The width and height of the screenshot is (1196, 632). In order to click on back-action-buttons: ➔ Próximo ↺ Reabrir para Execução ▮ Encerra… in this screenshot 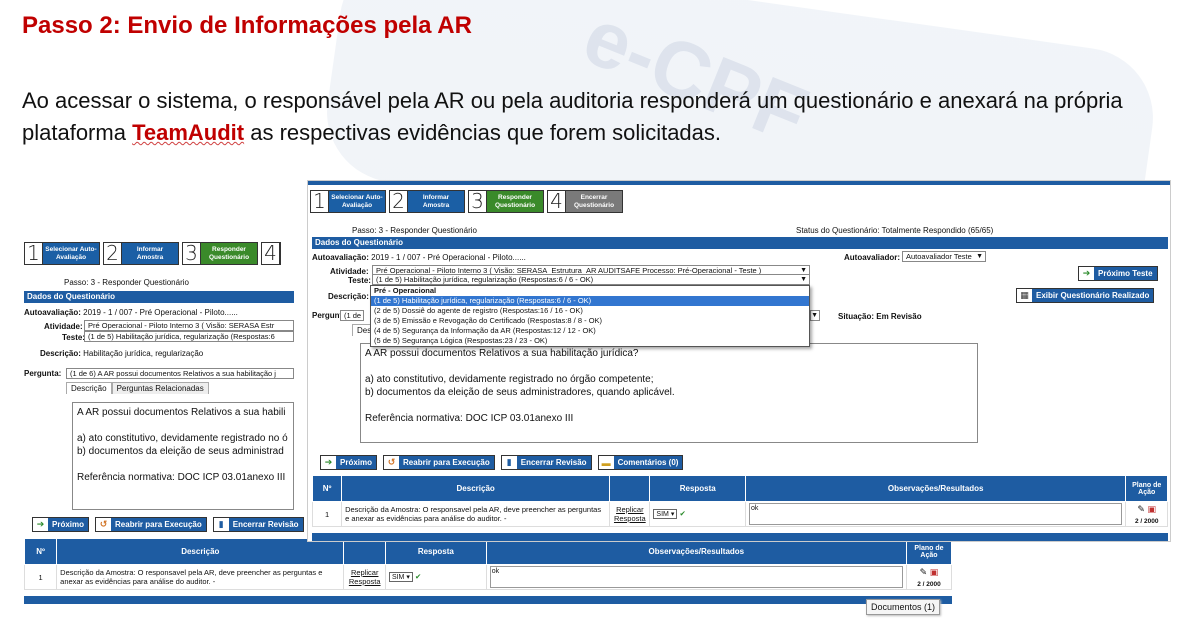, I will do `click(168, 524)`.